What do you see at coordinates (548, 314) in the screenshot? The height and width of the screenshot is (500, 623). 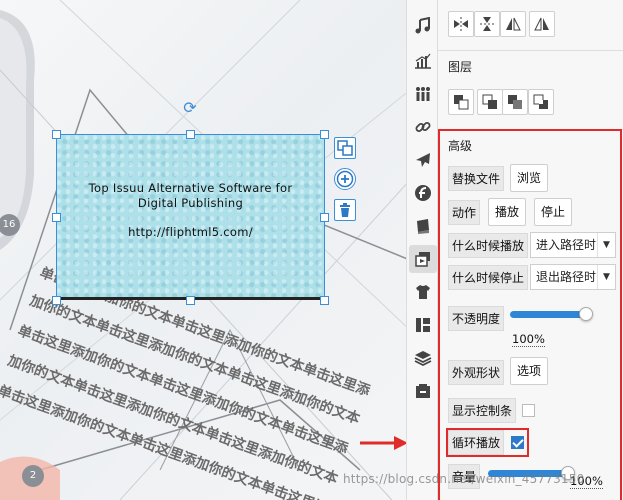 I see `opacity-slider` at bounding box center [548, 314].